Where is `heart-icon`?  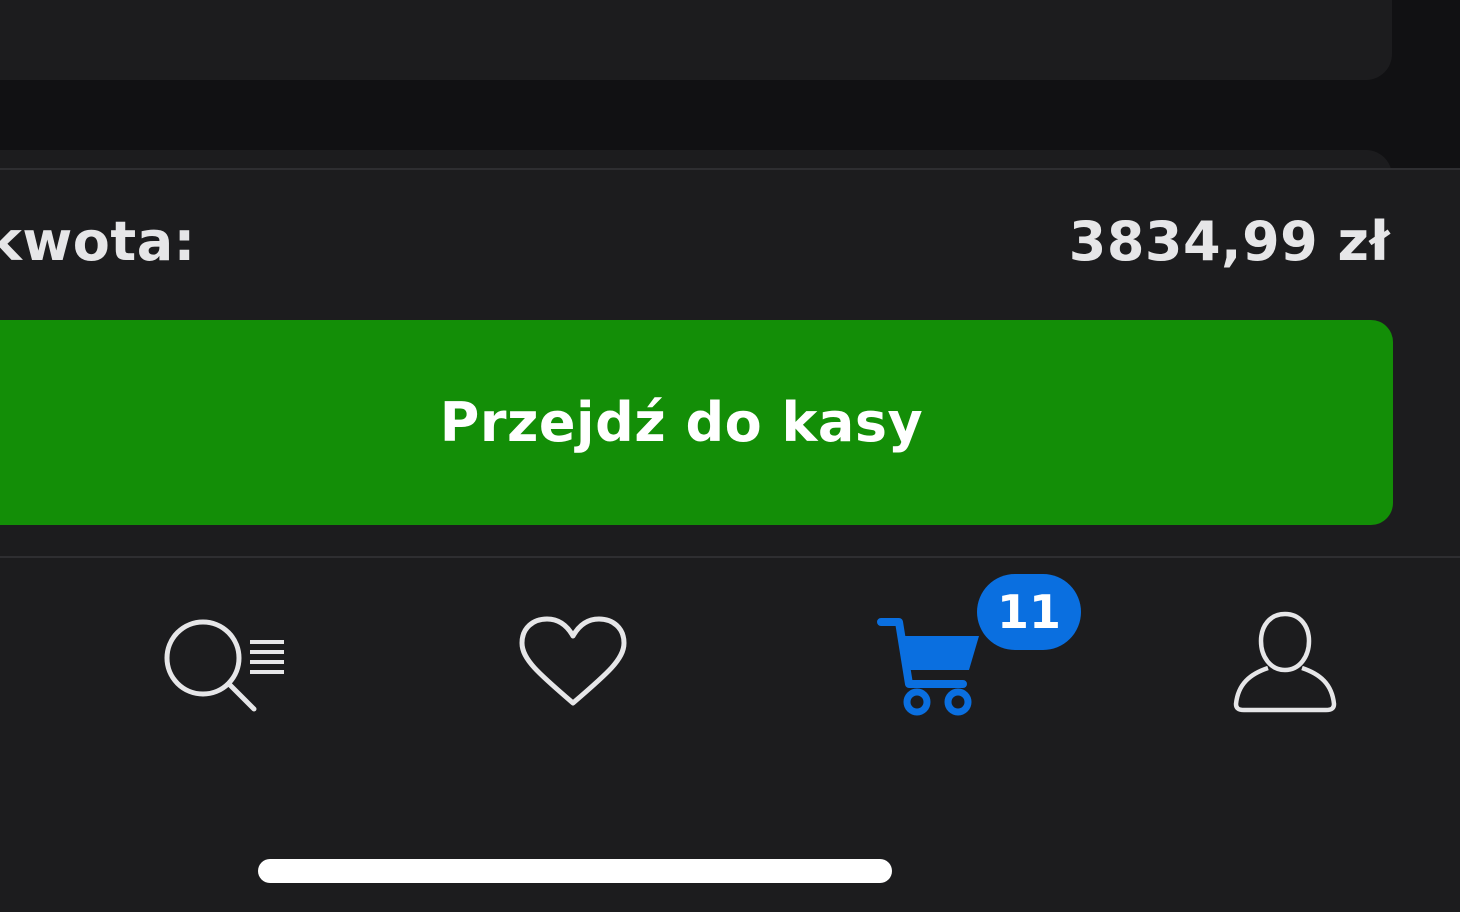 heart-icon is located at coordinates (573, 663).